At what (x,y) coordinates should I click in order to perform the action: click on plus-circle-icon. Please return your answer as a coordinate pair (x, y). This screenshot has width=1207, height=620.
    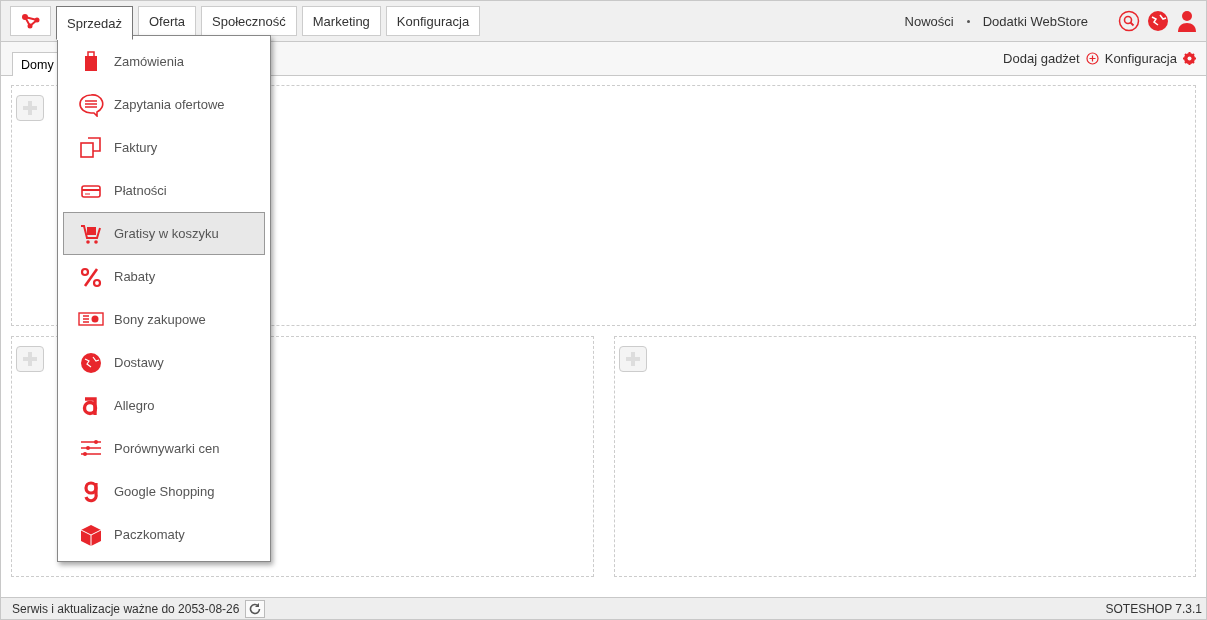
    Looking at the image, I should click on (1092, 58).